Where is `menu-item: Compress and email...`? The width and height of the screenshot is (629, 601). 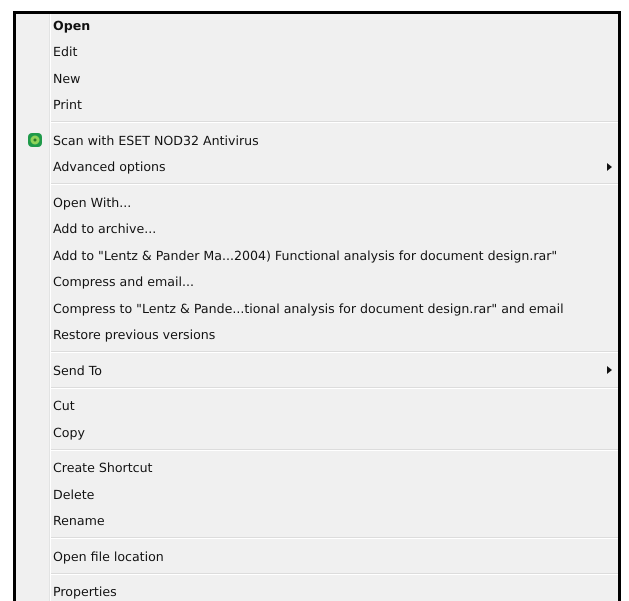 menu-item: Compress and email... is located at coordinates (123, 282).